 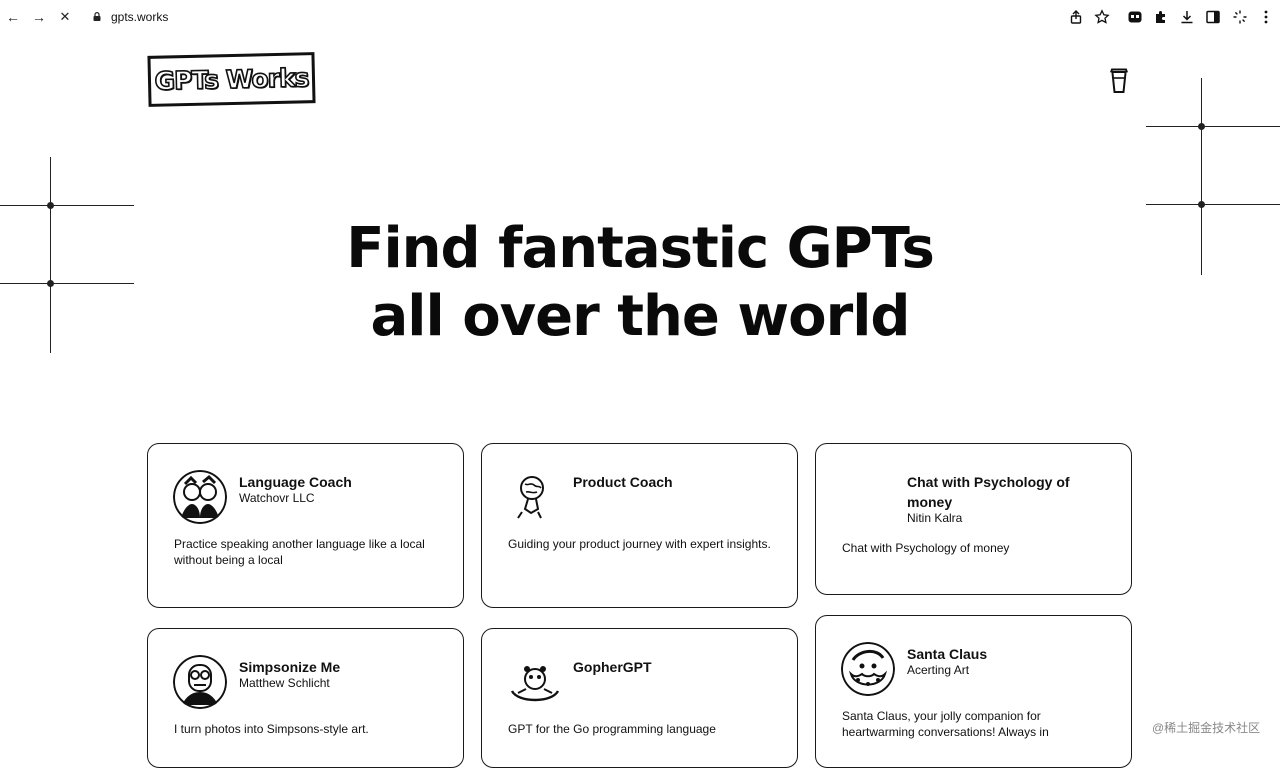 What do you see at coordinates (97, 16) in the screenshot?
I see `lock-icon` at bounding box center [97, 16].